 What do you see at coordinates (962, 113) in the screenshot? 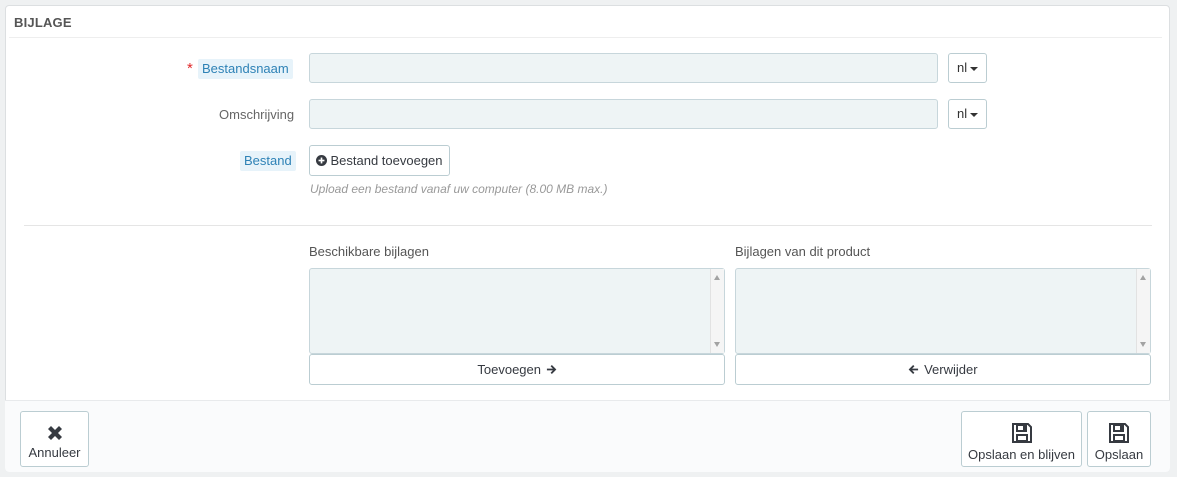
I see `description-language-label: nl` at bounding box center [962, 113].